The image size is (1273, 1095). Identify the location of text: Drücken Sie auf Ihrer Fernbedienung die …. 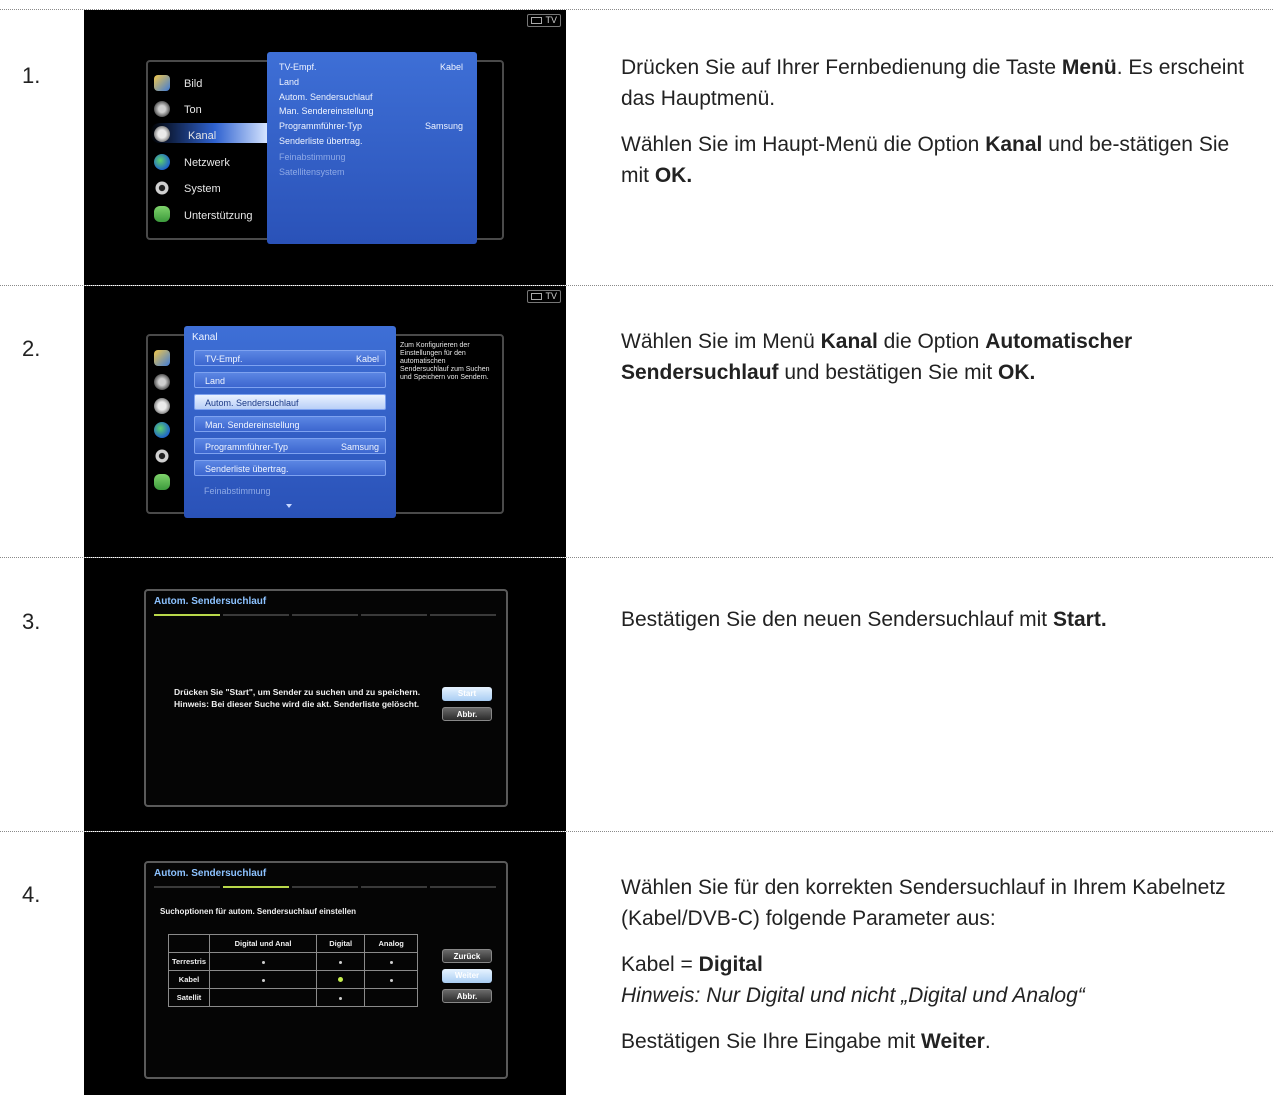
(841, 67).